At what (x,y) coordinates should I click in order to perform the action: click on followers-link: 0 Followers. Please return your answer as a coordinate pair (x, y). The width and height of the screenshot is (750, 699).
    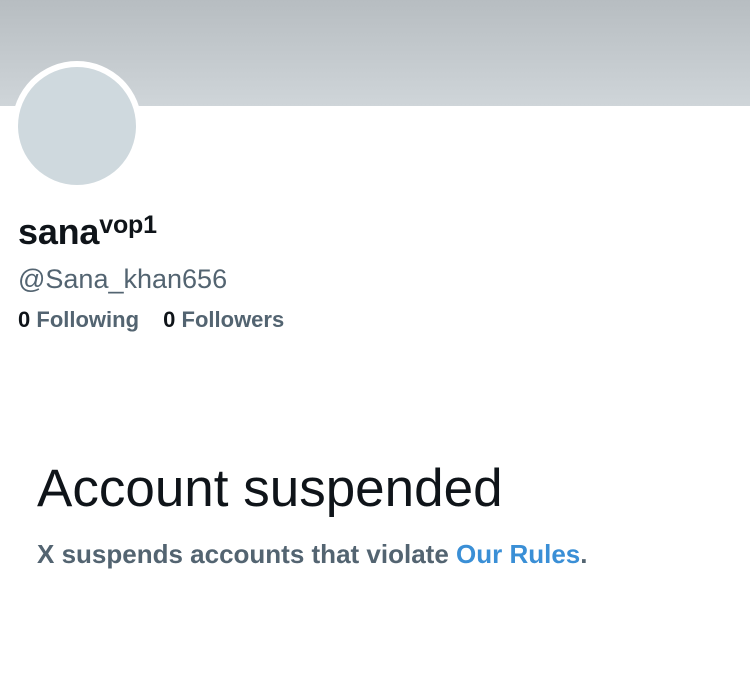
    Looking at the image, I should click on (223, 320).